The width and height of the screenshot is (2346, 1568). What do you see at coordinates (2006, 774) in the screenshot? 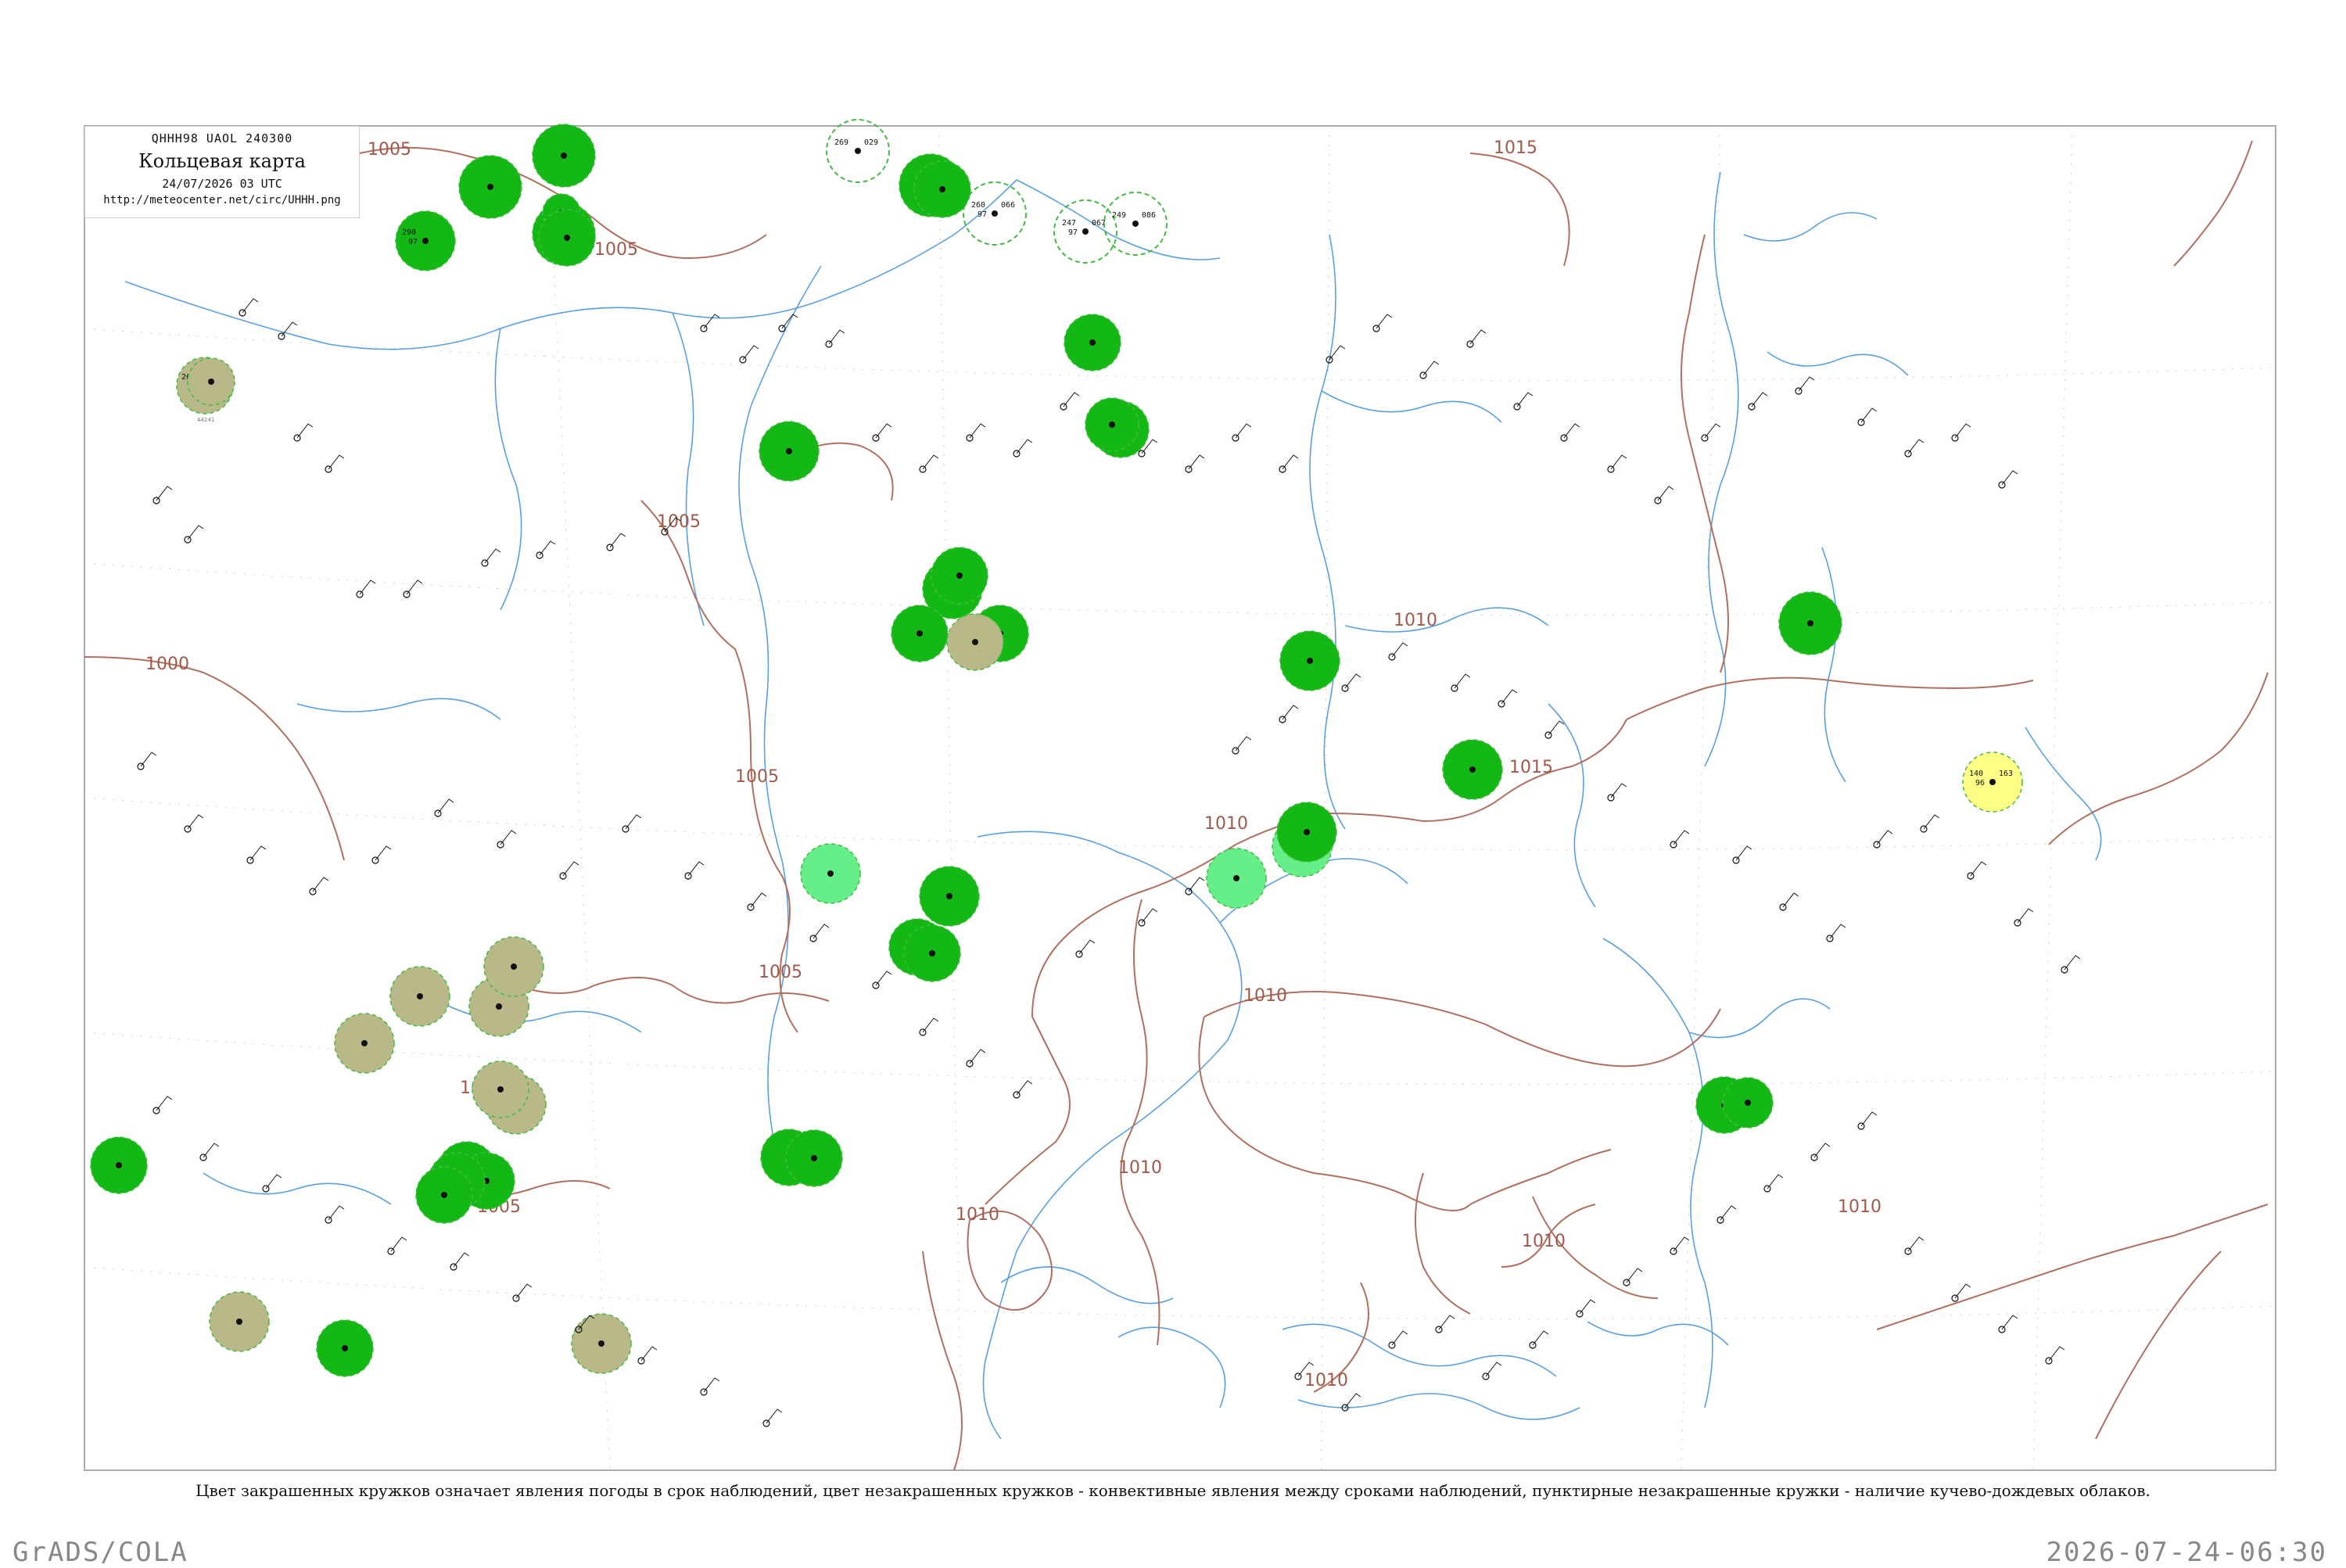
I see `station-dewpoint: 163` at bounding box center [2006, 774].